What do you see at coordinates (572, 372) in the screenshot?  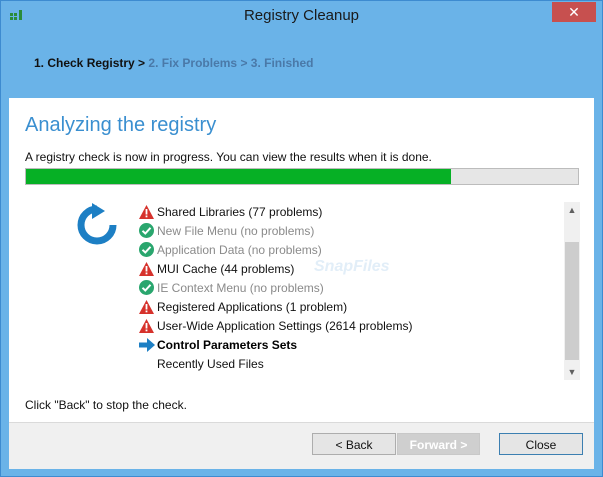 I see `scroll-down-button: ▼` at bounding box center [572, 372].